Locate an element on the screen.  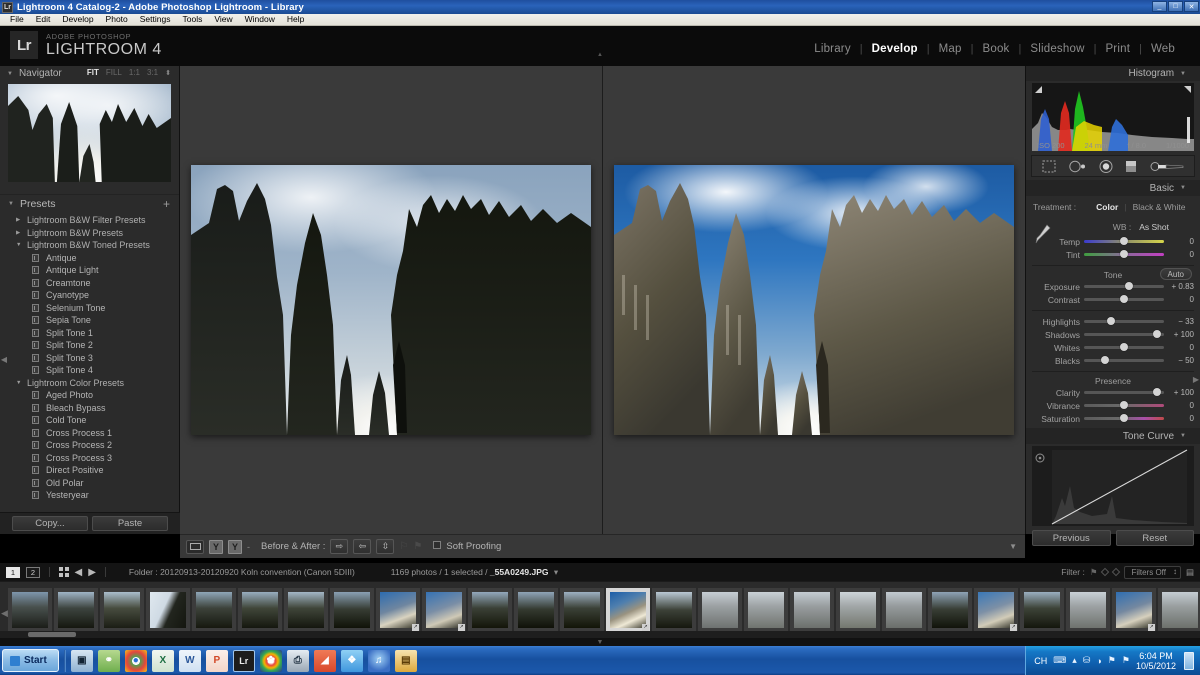
after-photo is located at coordinates (814, 300).